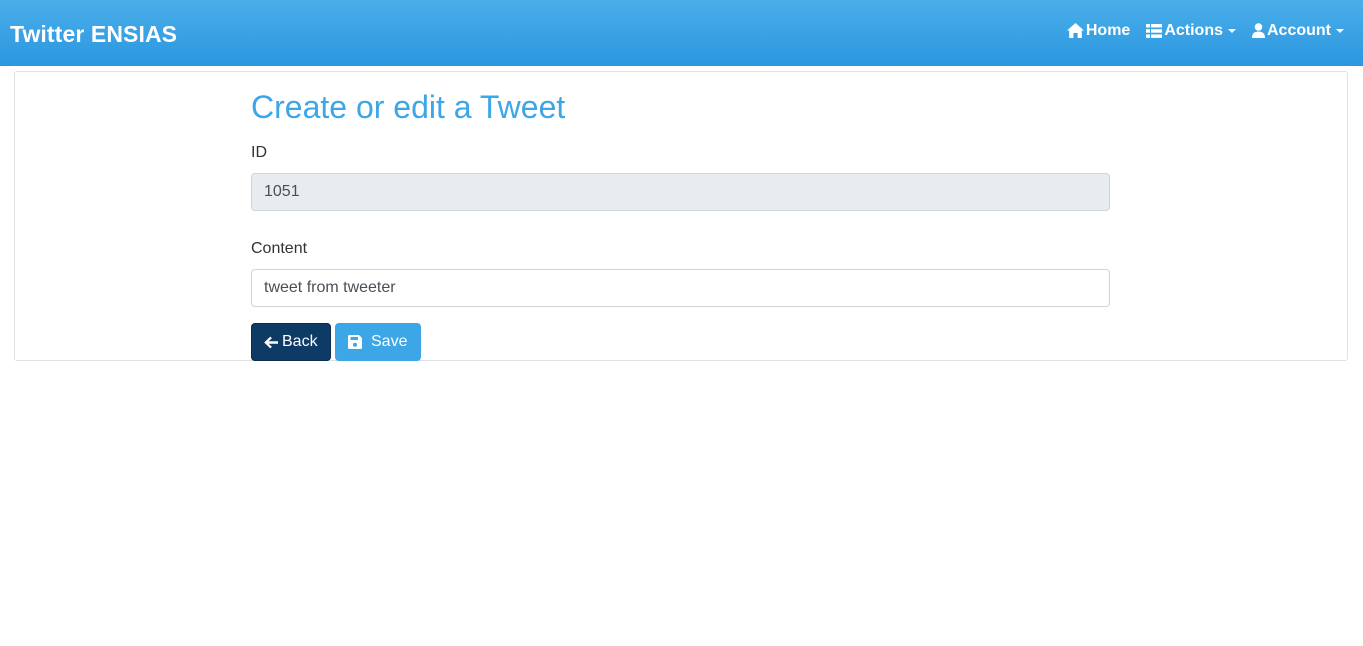  I want to click on content-field, so click(680, 288).